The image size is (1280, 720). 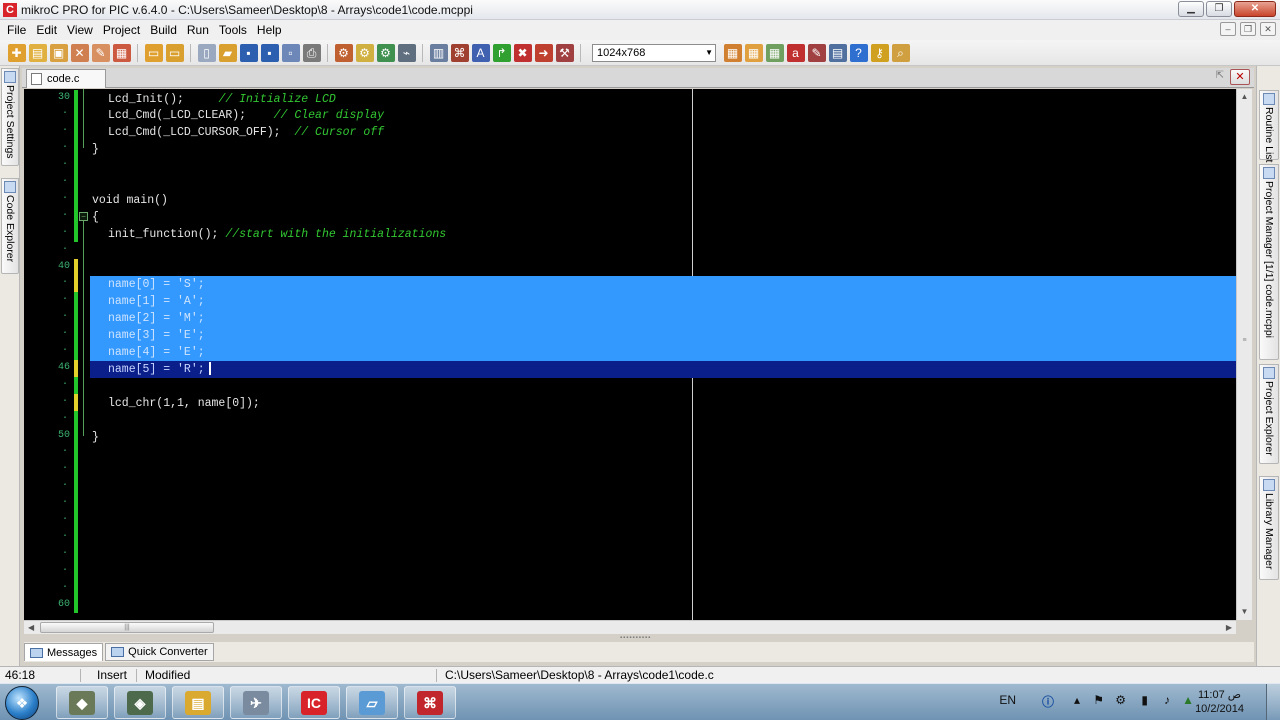 I want to click on pdf-icon: a, so click(x=795, y=52).